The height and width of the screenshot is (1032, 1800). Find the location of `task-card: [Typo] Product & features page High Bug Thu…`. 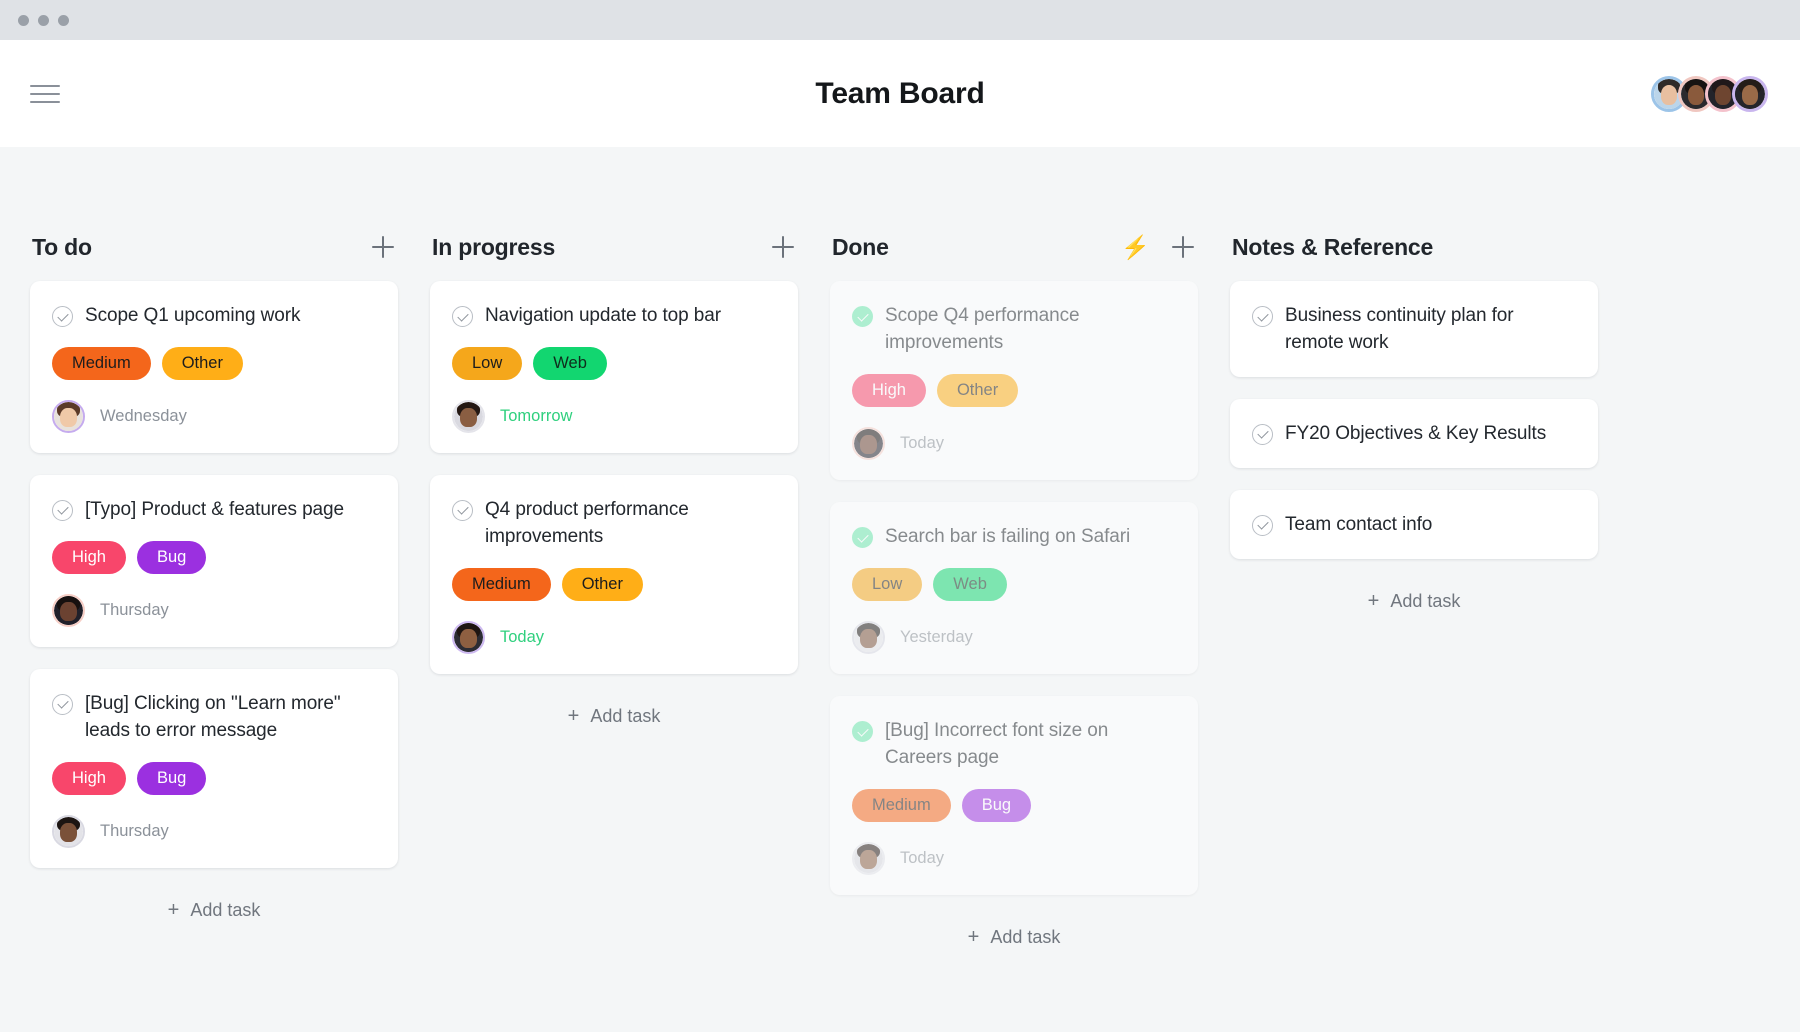

task-card: [Typo] Product & features page High Bug Thu… is located at coordinates (214, 560).